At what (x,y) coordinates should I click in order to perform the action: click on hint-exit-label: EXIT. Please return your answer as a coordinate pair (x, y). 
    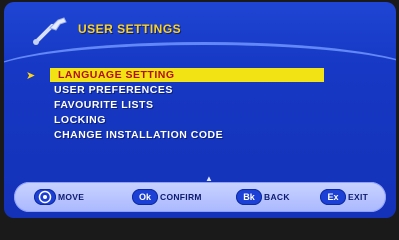
    Looking at the image, I should click on (358, 197).